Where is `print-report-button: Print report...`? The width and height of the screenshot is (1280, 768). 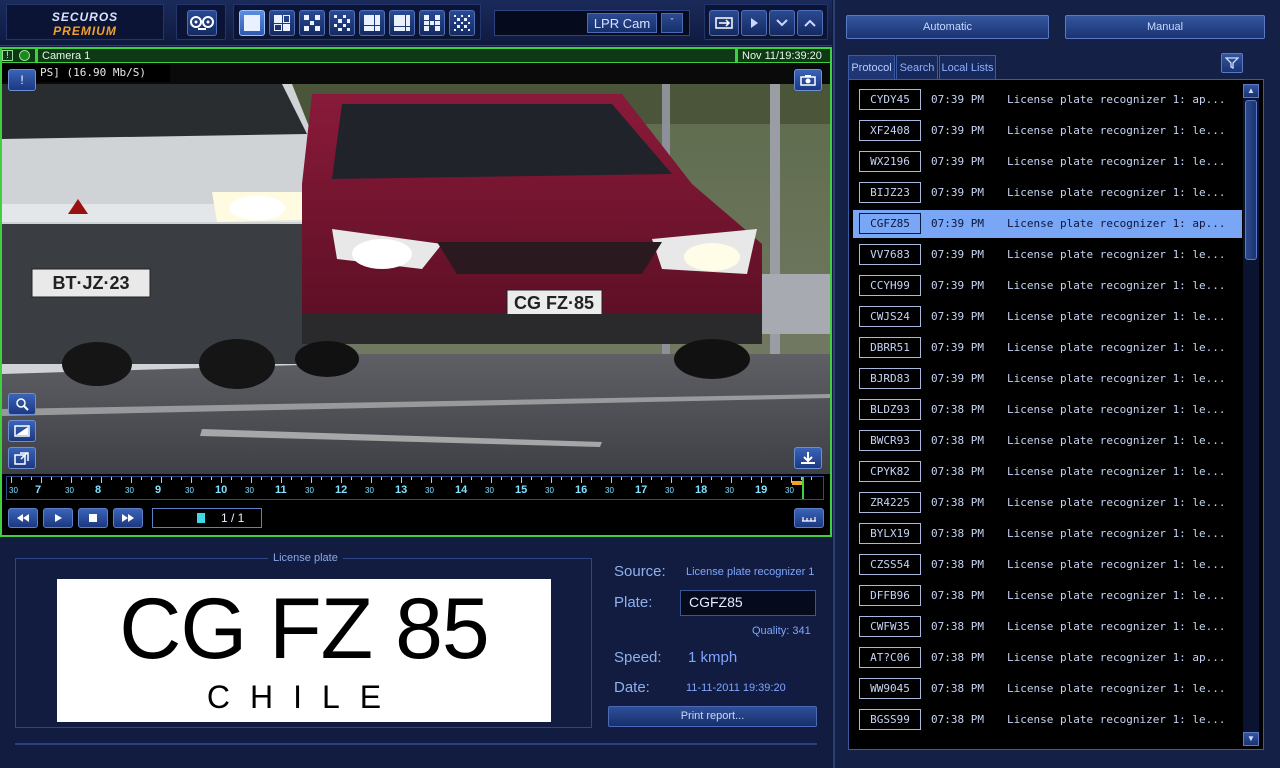
print-report-button: Print report... is located at coordinates (712, 716).